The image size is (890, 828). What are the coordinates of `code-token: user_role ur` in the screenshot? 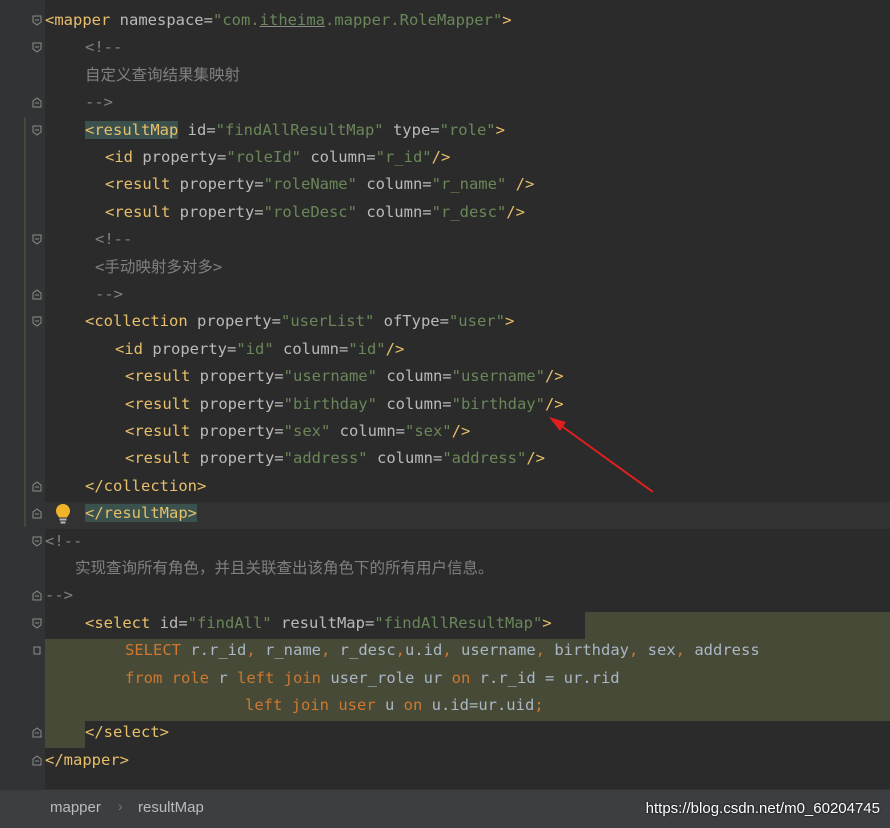 It's located at (391, 677).